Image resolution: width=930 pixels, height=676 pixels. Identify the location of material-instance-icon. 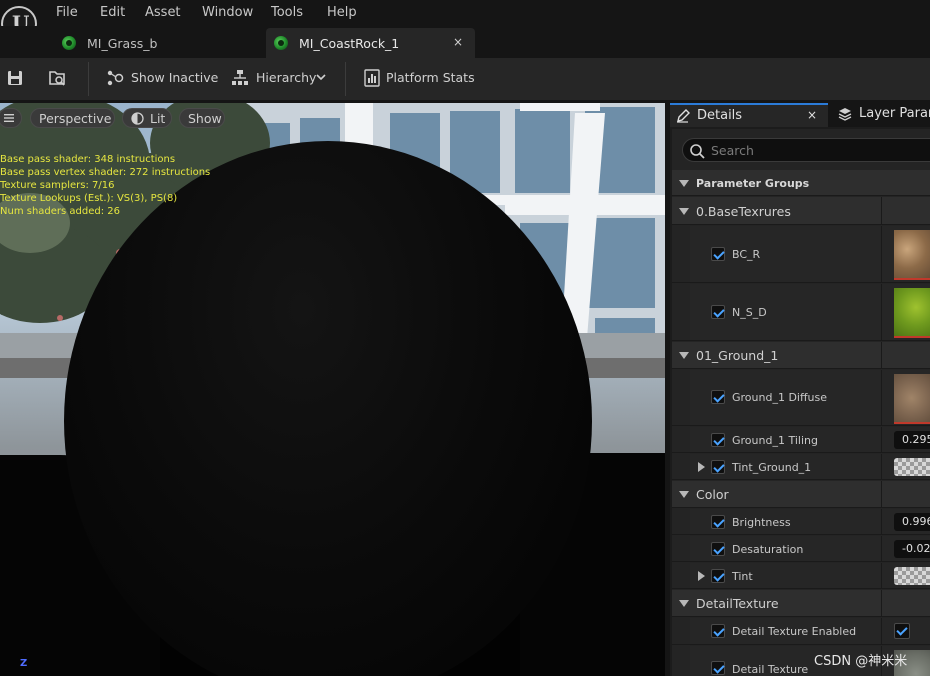
(69, 43).